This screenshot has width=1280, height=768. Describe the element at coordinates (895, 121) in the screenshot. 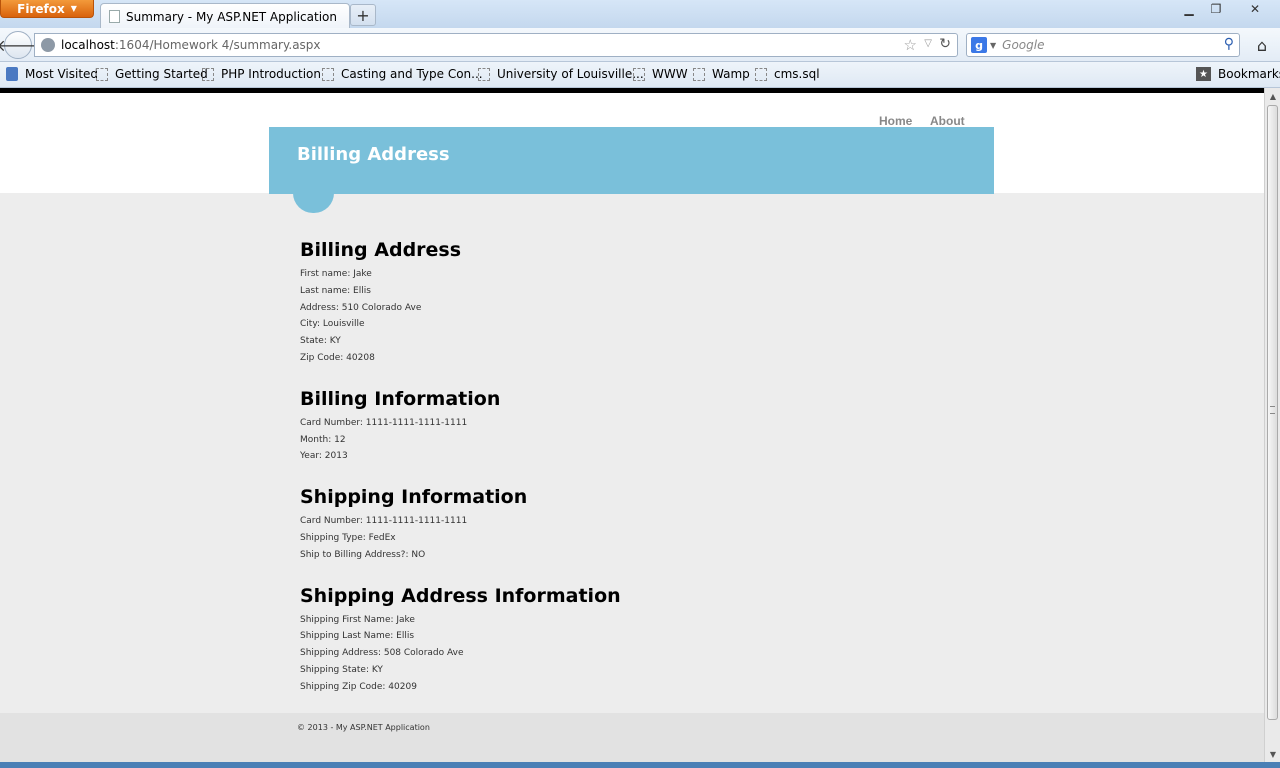

I see `menu-link-home: Home` at that location.